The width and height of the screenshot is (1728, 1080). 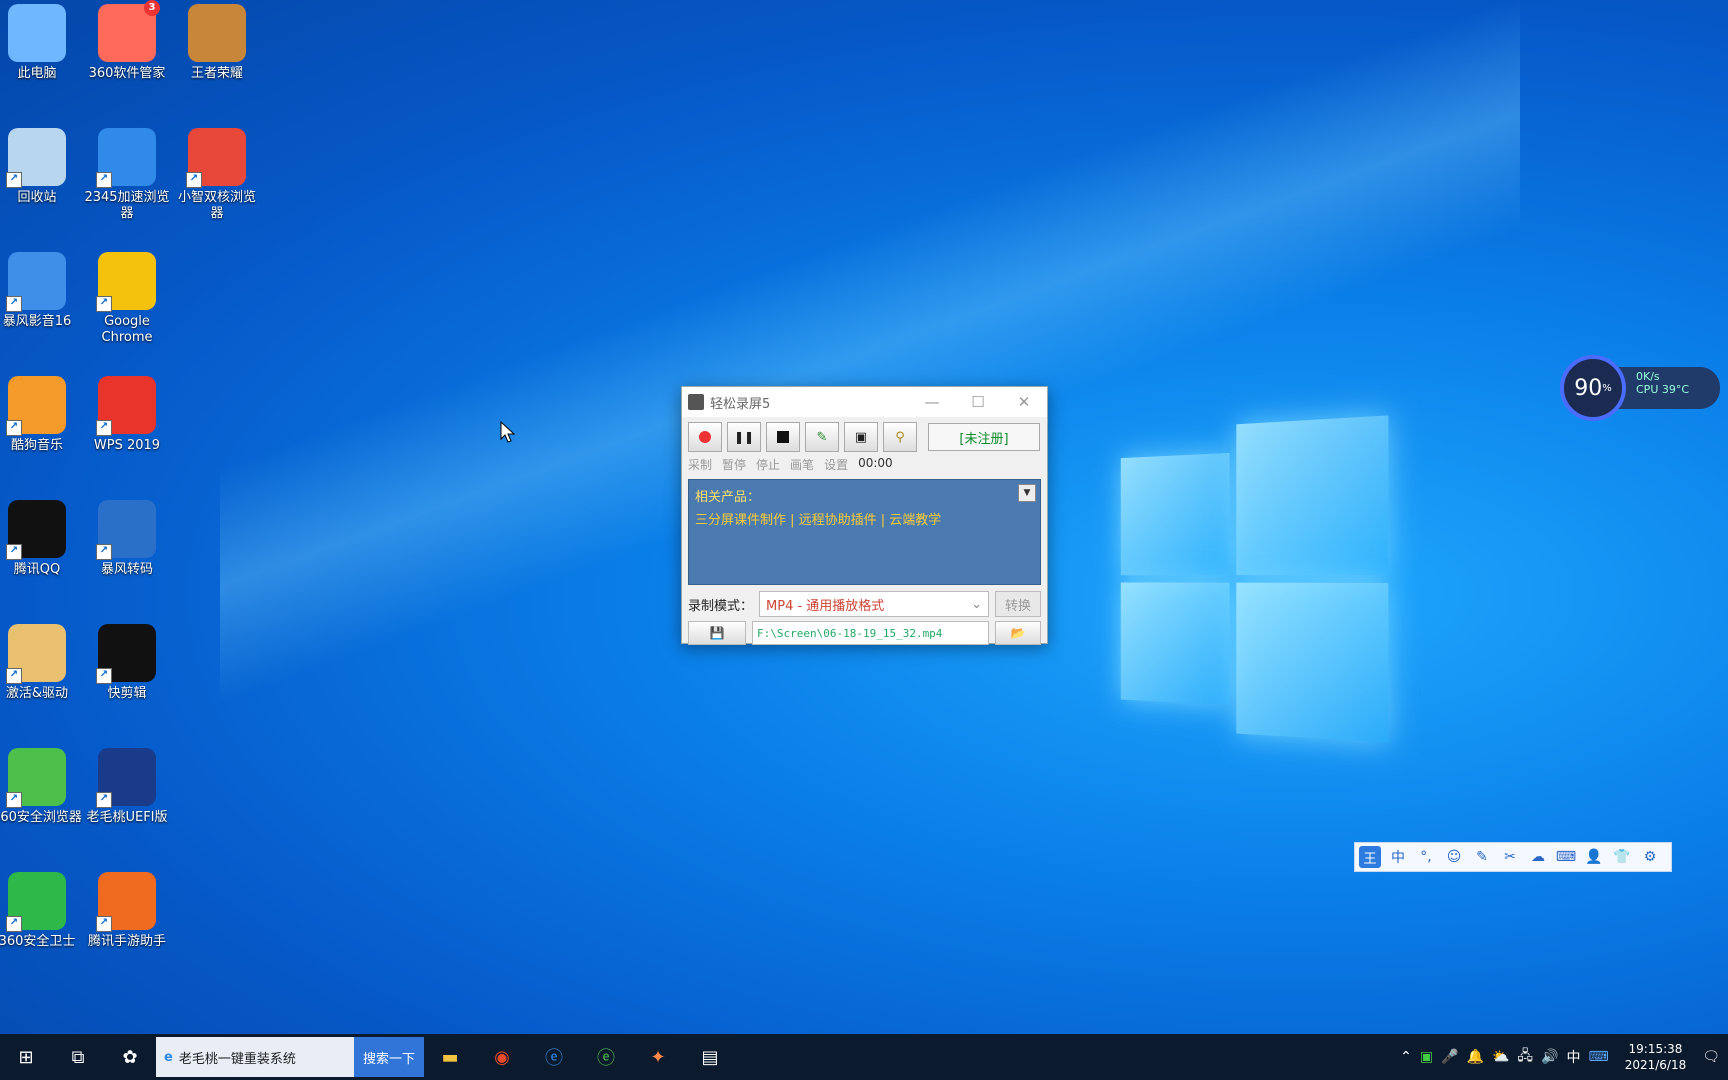 I want to click on ime-emoji-icon: ☺, so click(x=1454, y=857).